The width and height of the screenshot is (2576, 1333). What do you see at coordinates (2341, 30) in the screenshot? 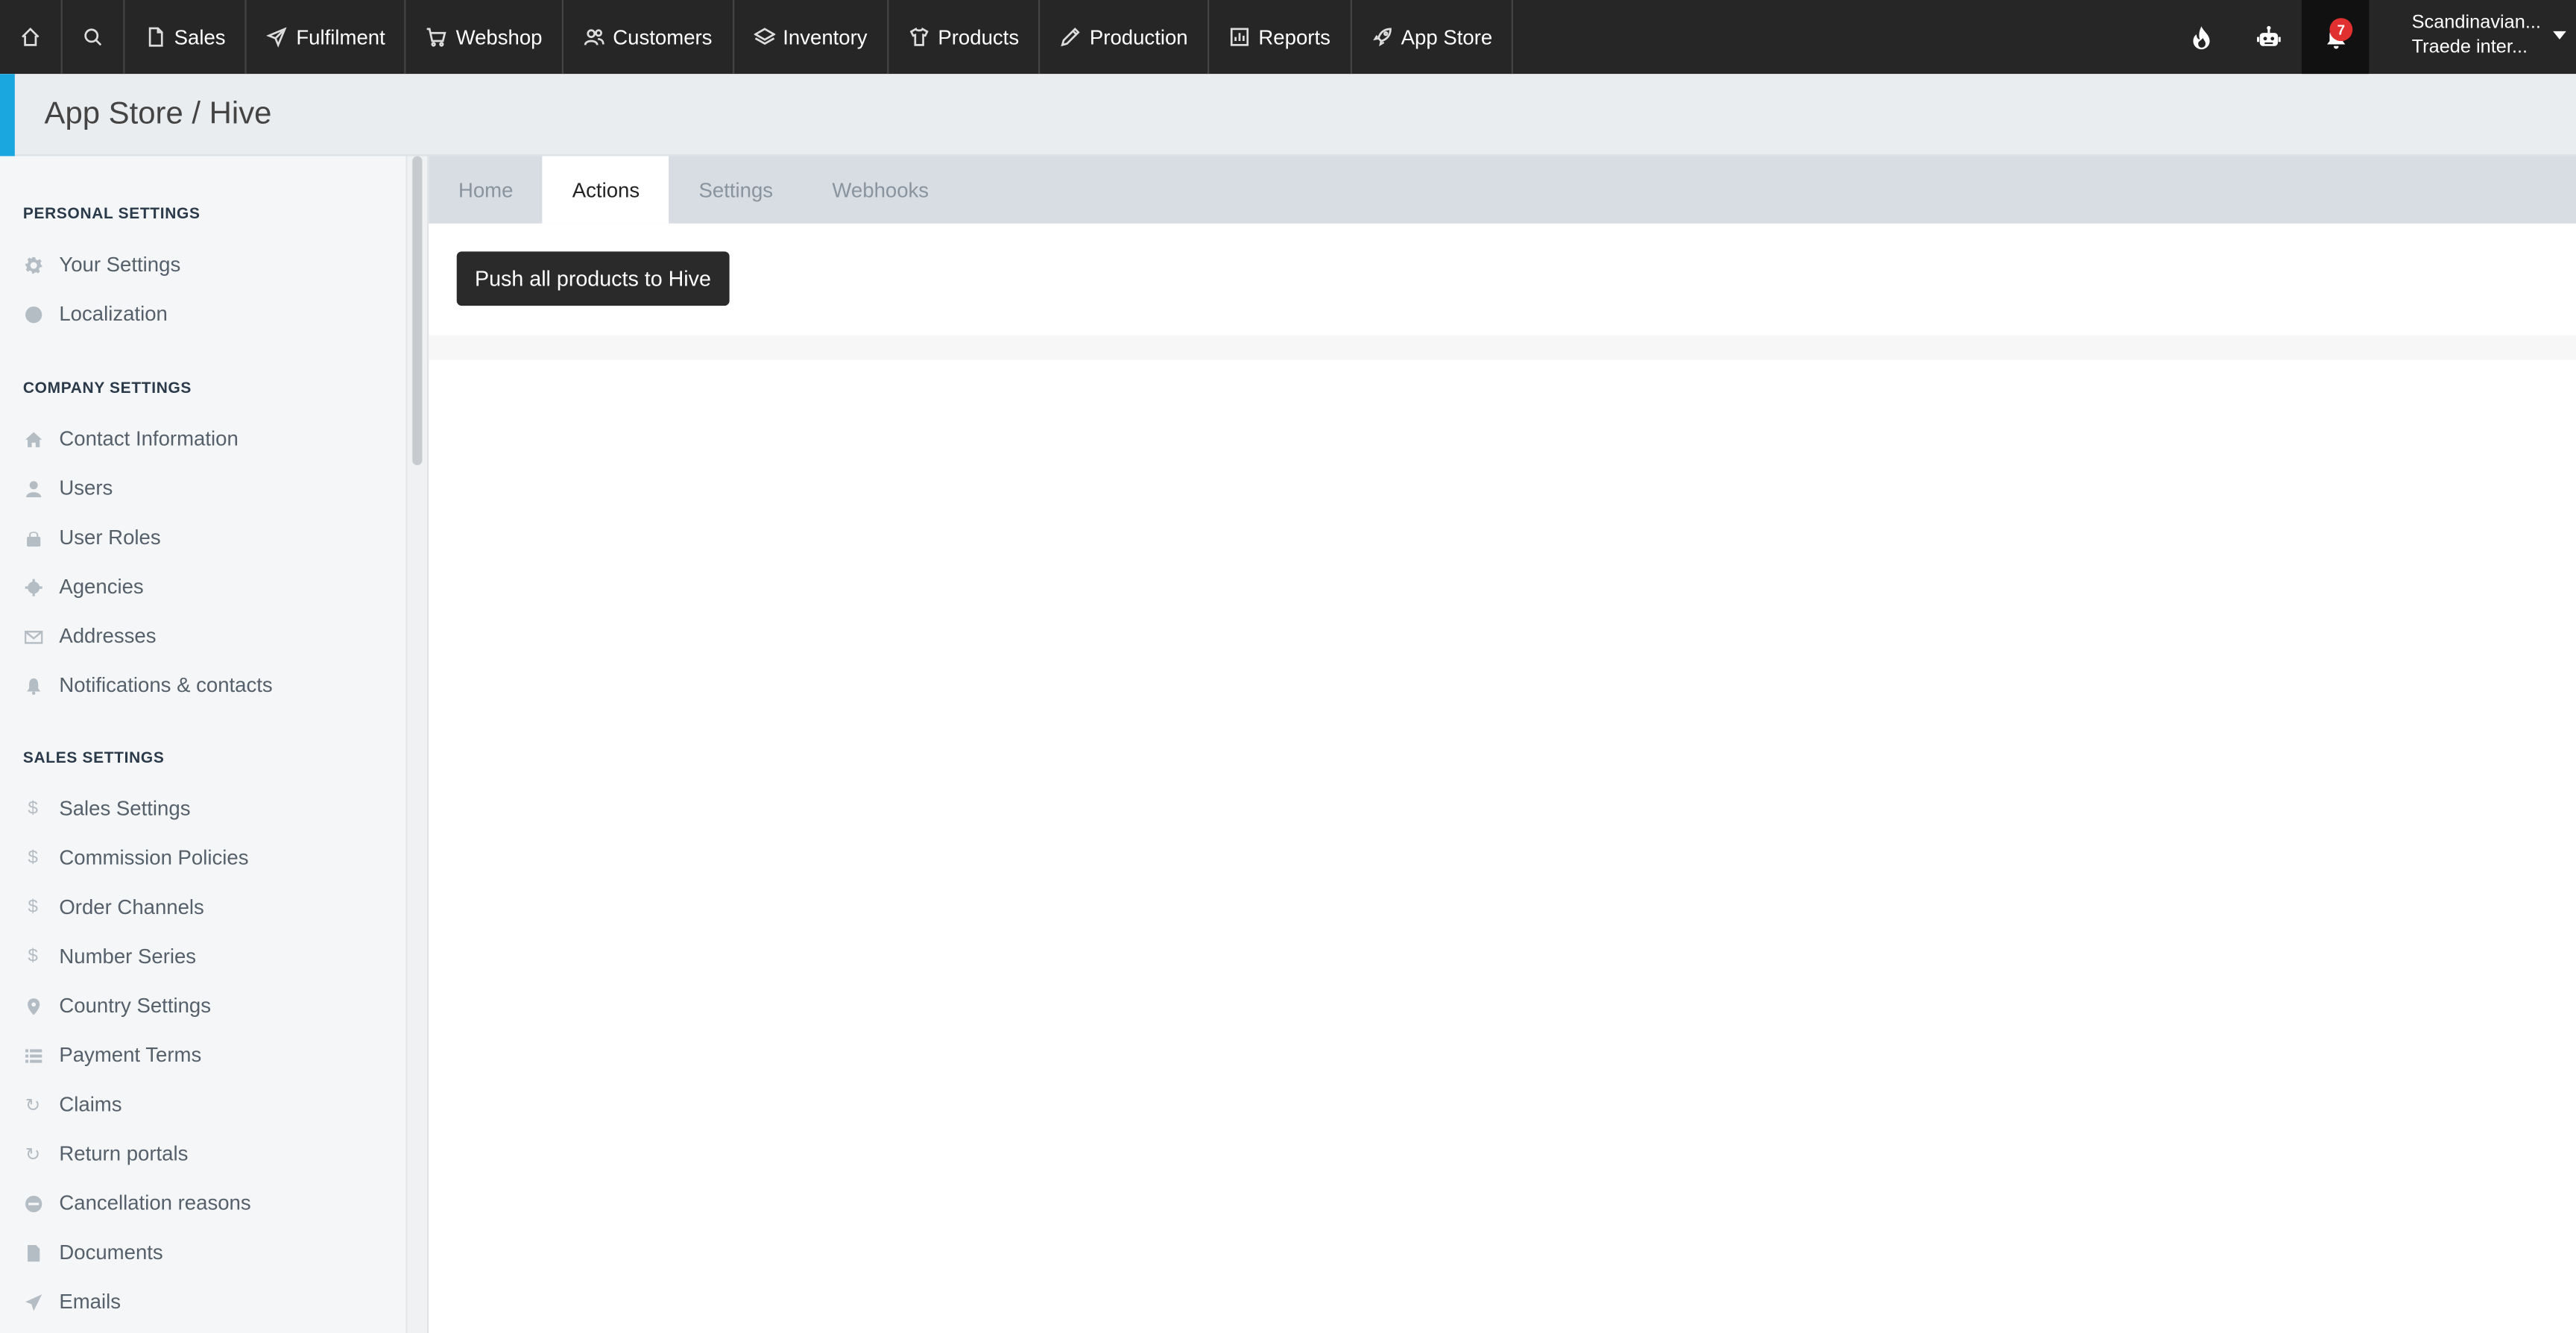
I see `notification-count-badge: 7` at bounding box center [2341, 30].